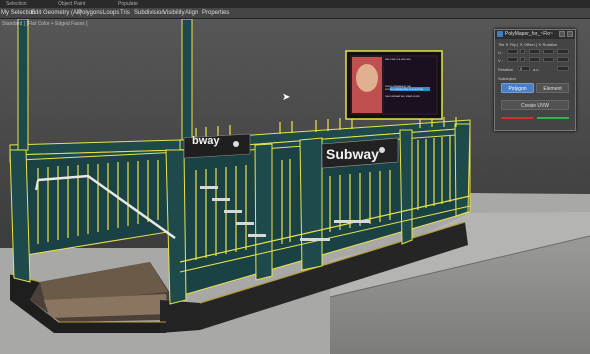 The height and width of the screenshot is (354, 590). What do you see at coordinates (534, 51) in the screenshot?
I see `u-offset-field` at bounding box center [534, 51].